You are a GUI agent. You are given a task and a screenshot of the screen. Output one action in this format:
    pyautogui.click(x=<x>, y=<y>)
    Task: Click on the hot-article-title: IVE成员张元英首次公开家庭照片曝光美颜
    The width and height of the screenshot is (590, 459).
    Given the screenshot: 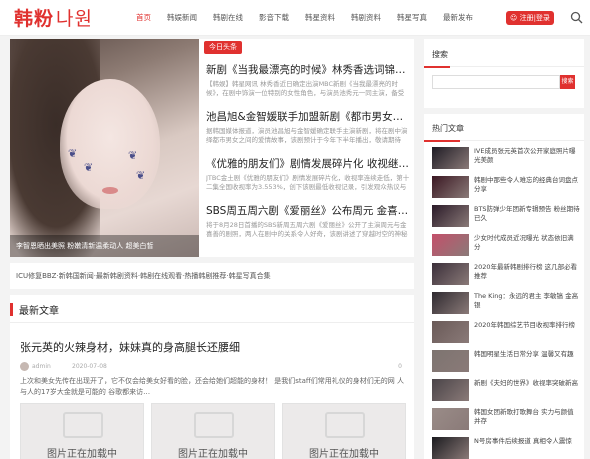 What is the action you would take?
    pyautogui.click(x=527, y=156)
    